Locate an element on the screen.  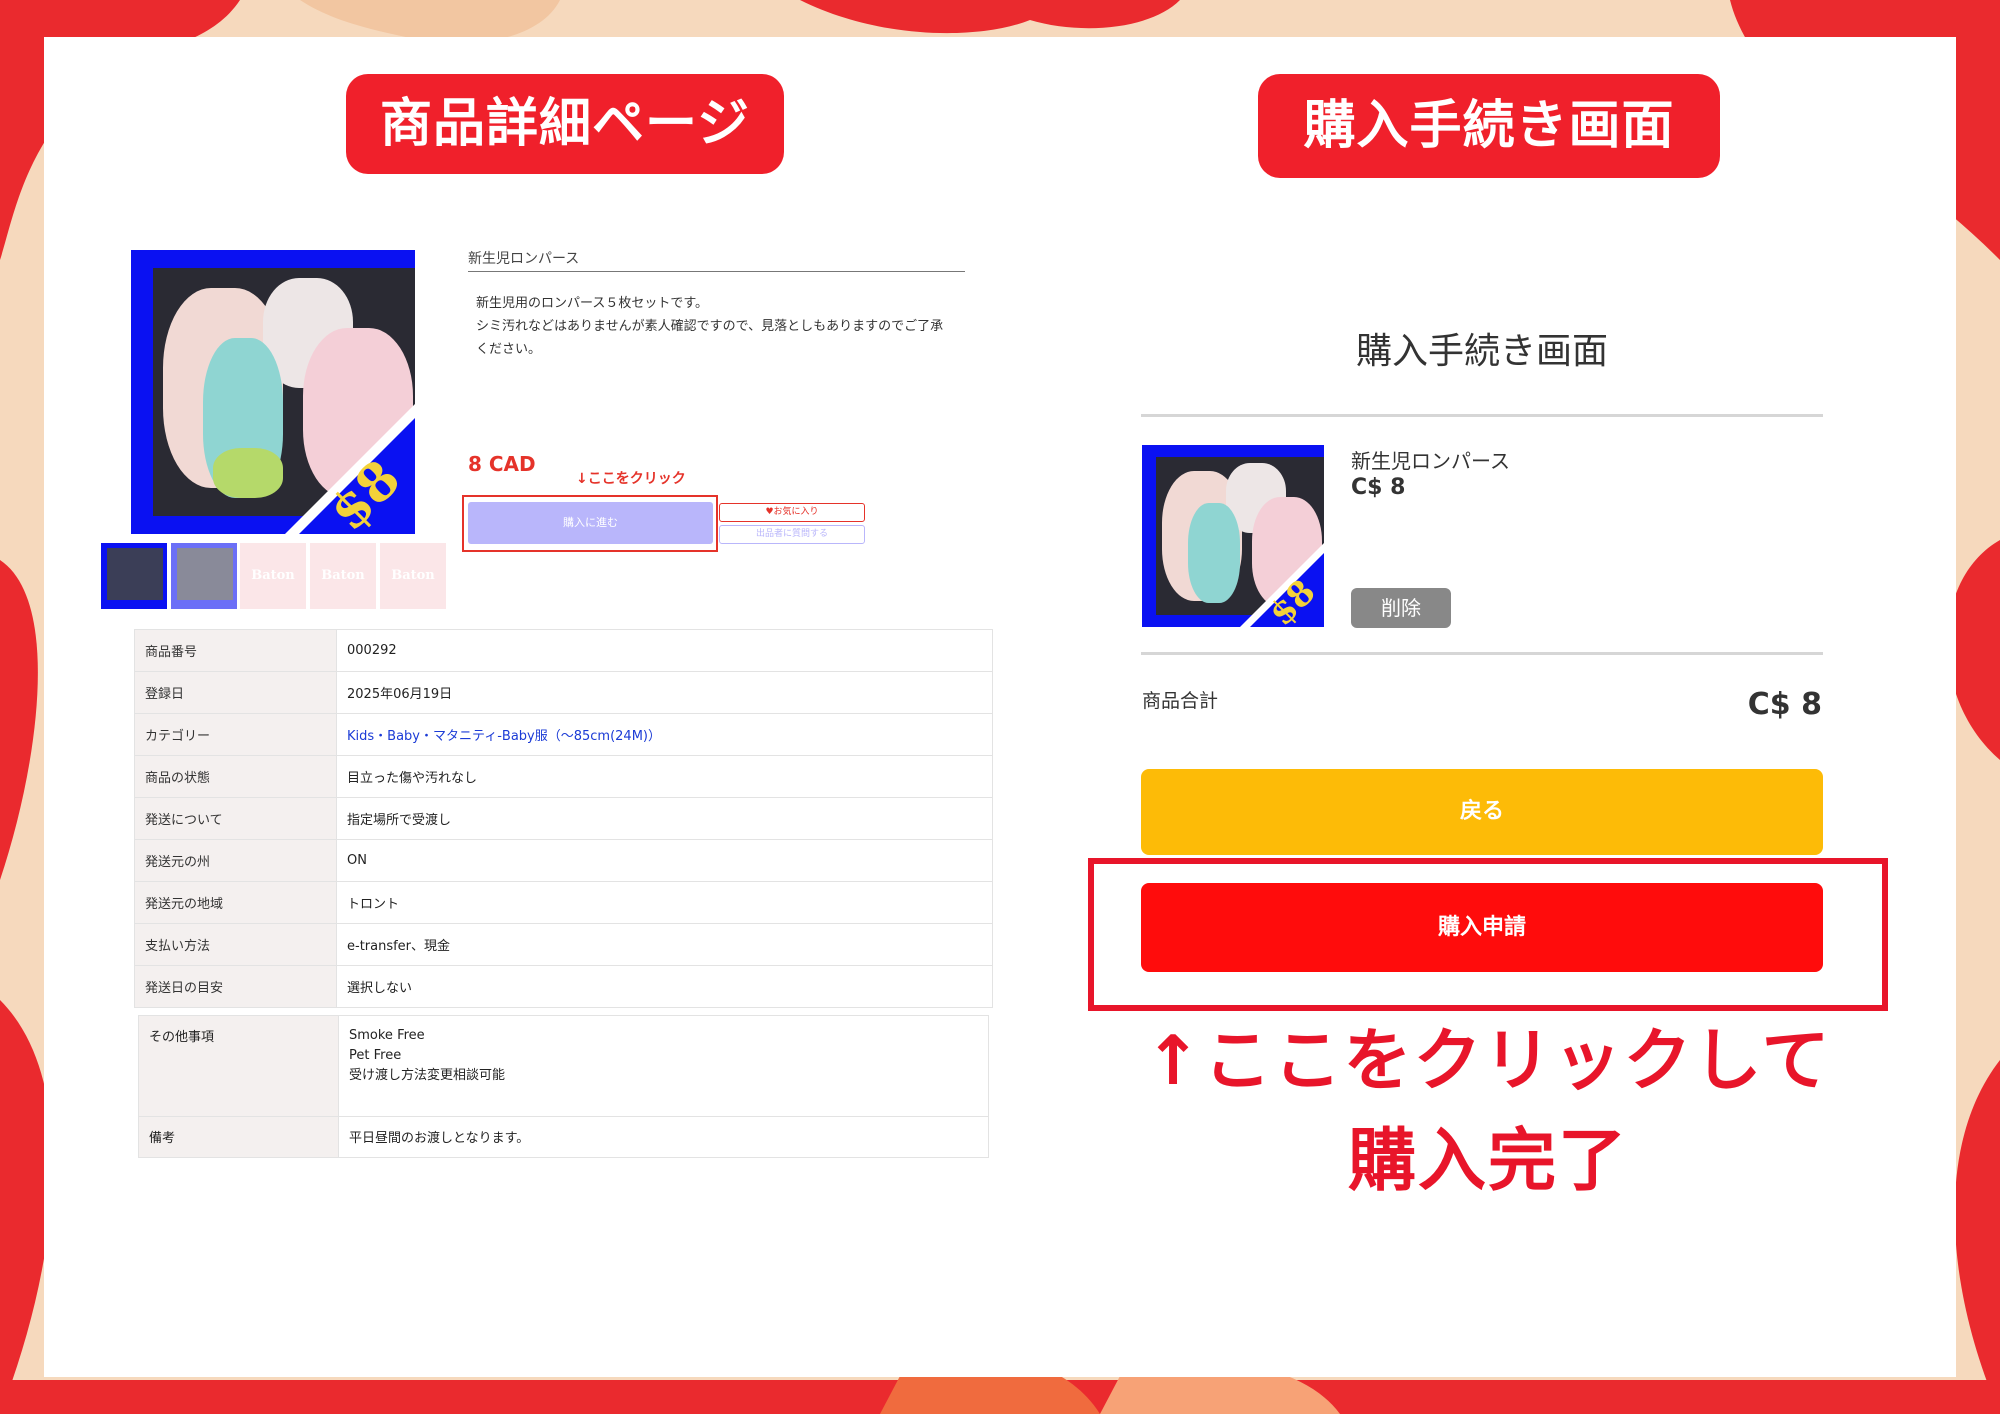
spec-value: 指定場所で受渡し is located at coordinates (664, 818).